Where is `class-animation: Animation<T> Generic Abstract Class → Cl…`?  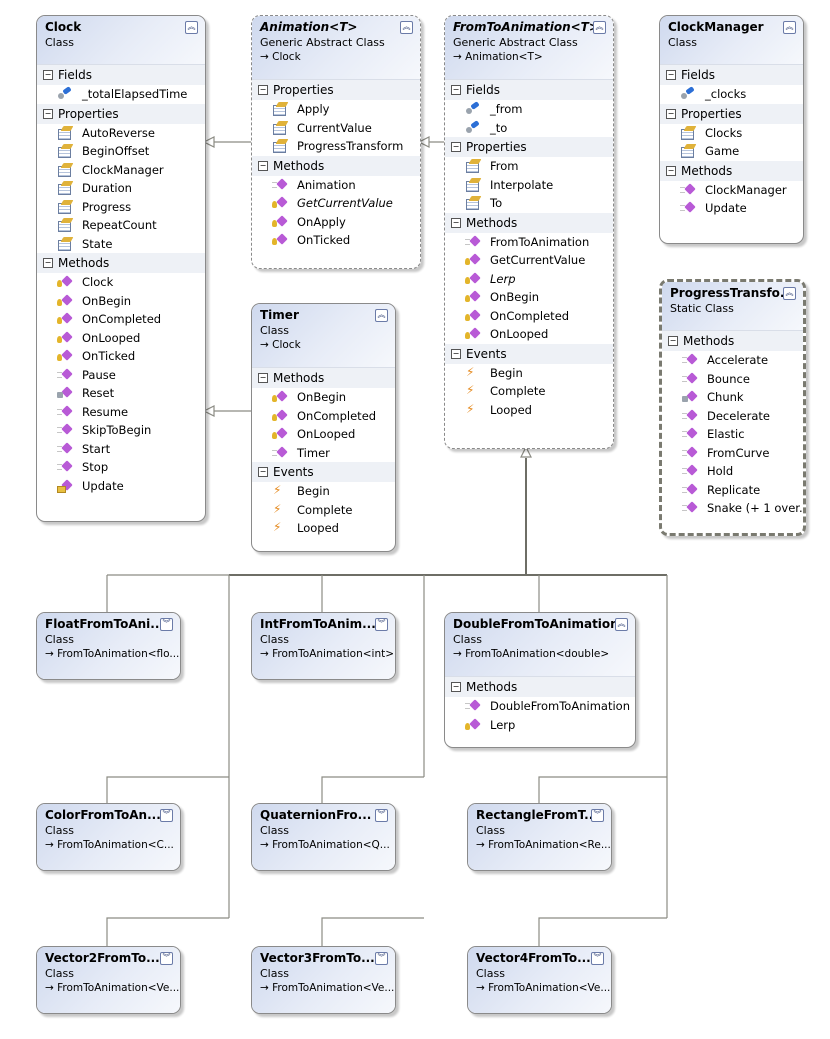 class-animation: Animation<T> Generic Abstract Class → Cl… is located at coordinates (336, 142).